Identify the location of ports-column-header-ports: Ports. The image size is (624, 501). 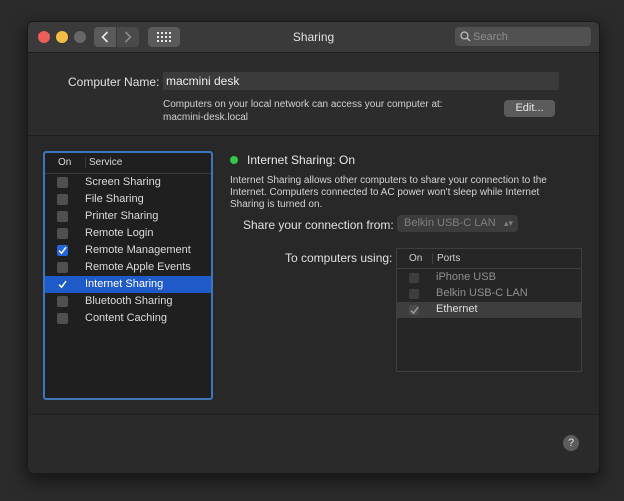
(446, 258).